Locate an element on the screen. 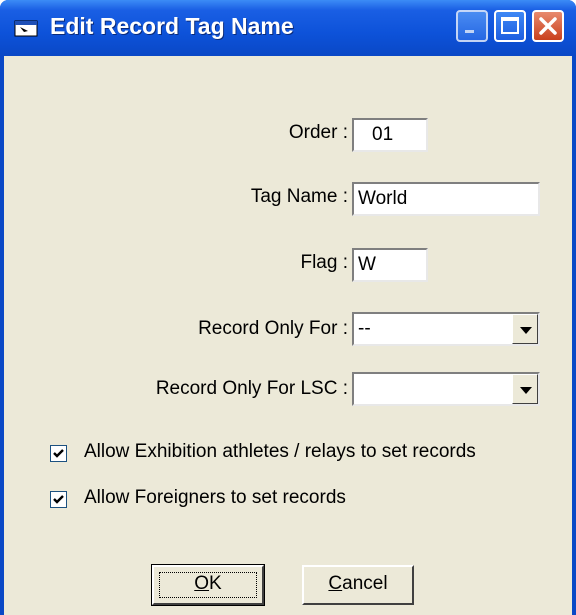 The width and height of the screenshot is (576, 615). record-only-for-lsc-select is located at coordinates (446, 389).